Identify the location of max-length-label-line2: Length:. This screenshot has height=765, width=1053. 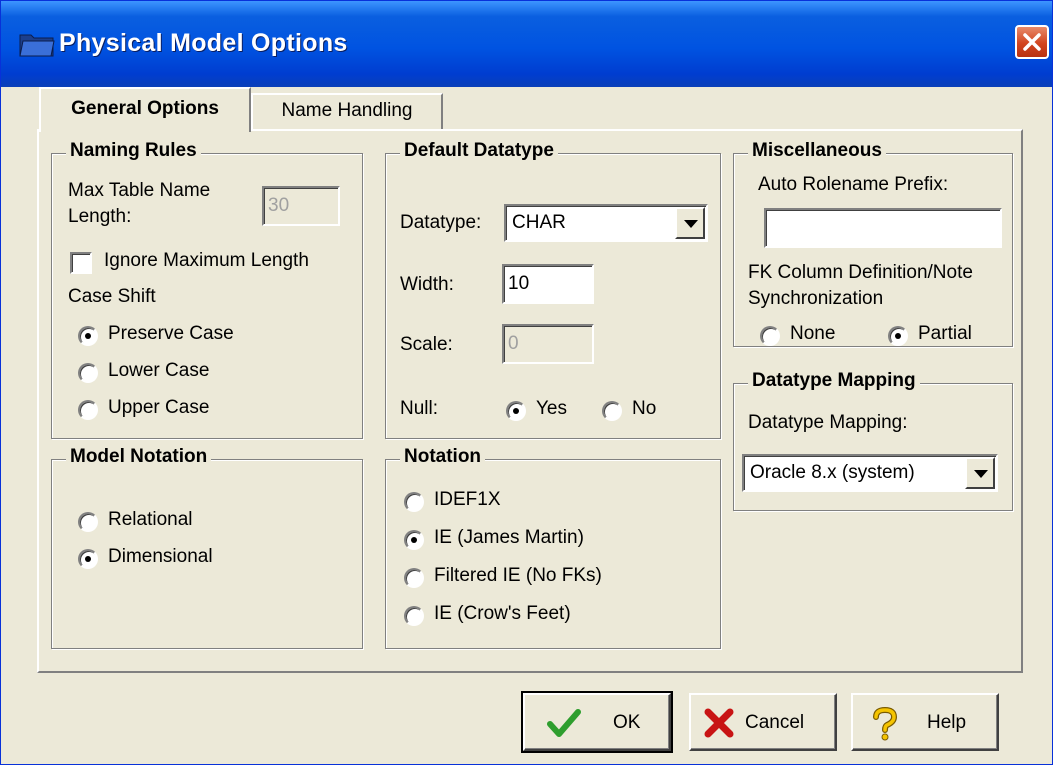
(100, 216).